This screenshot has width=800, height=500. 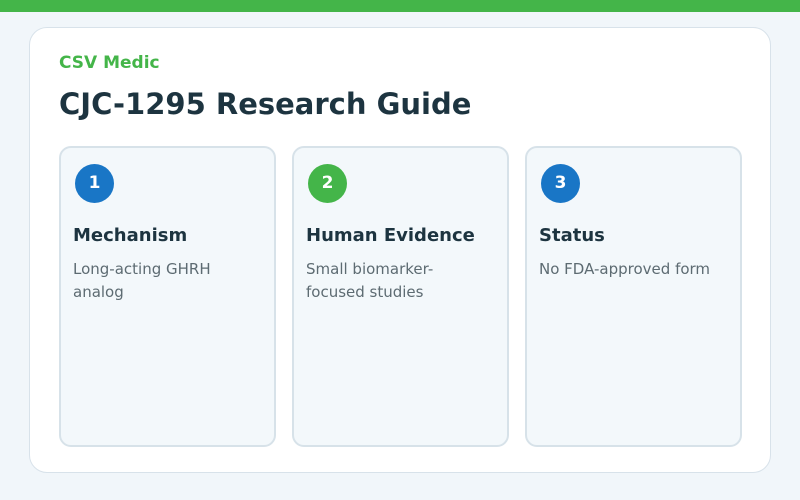 I want to click on step-number-badge: 3, so click(x=560, y=183).